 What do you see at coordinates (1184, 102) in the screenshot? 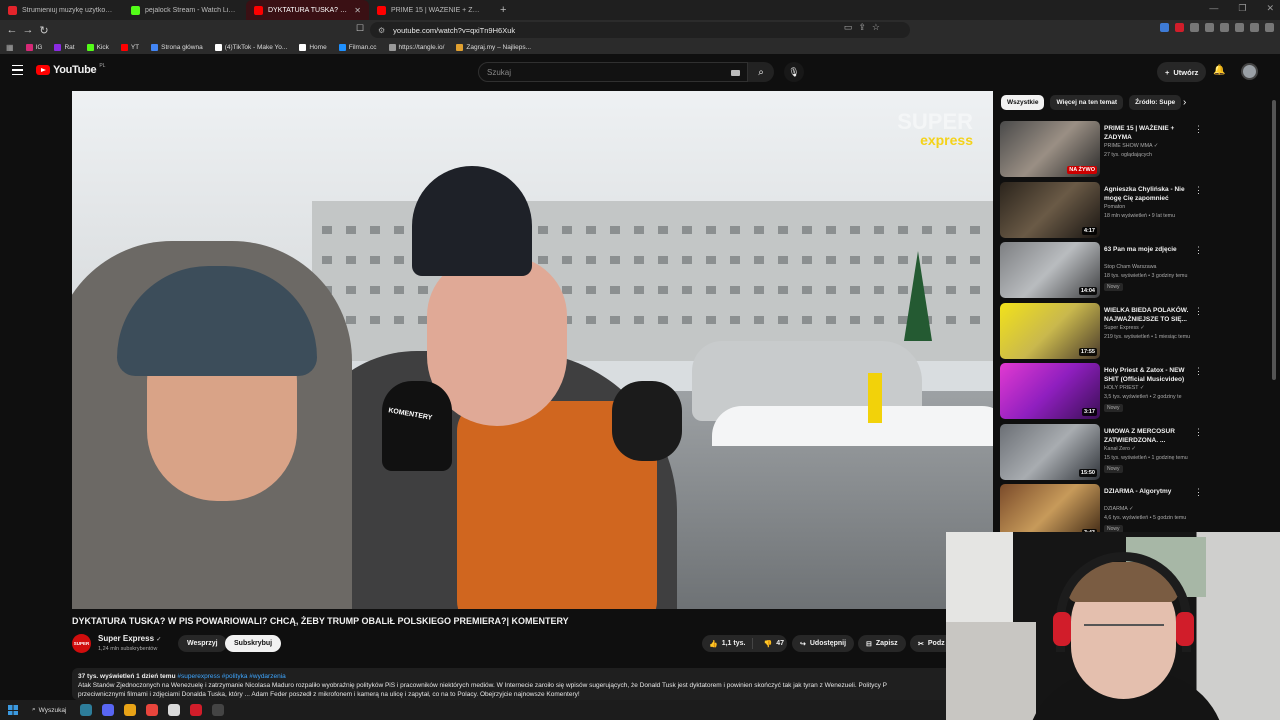
I see `chevron-right-icon: ›` at bounding box center [1184, 102].